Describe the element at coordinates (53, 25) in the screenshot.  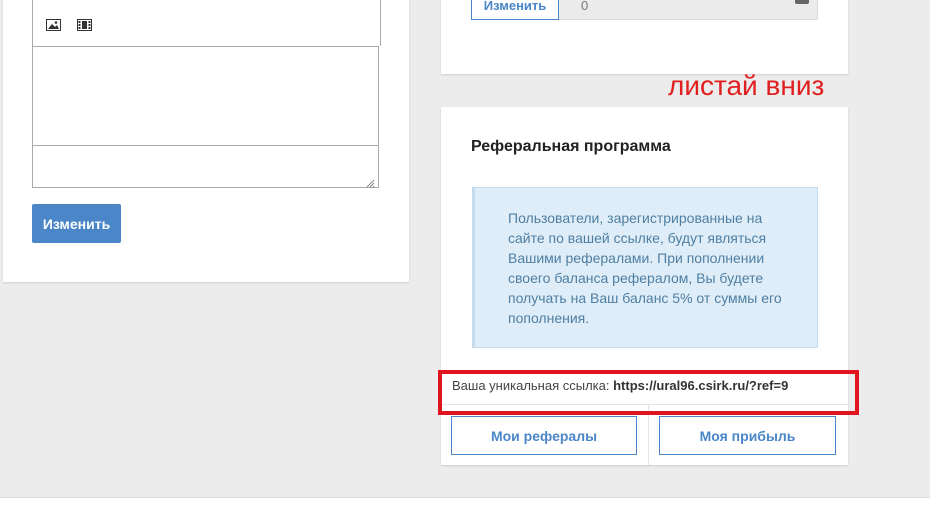
I see `image-icon` at that location.